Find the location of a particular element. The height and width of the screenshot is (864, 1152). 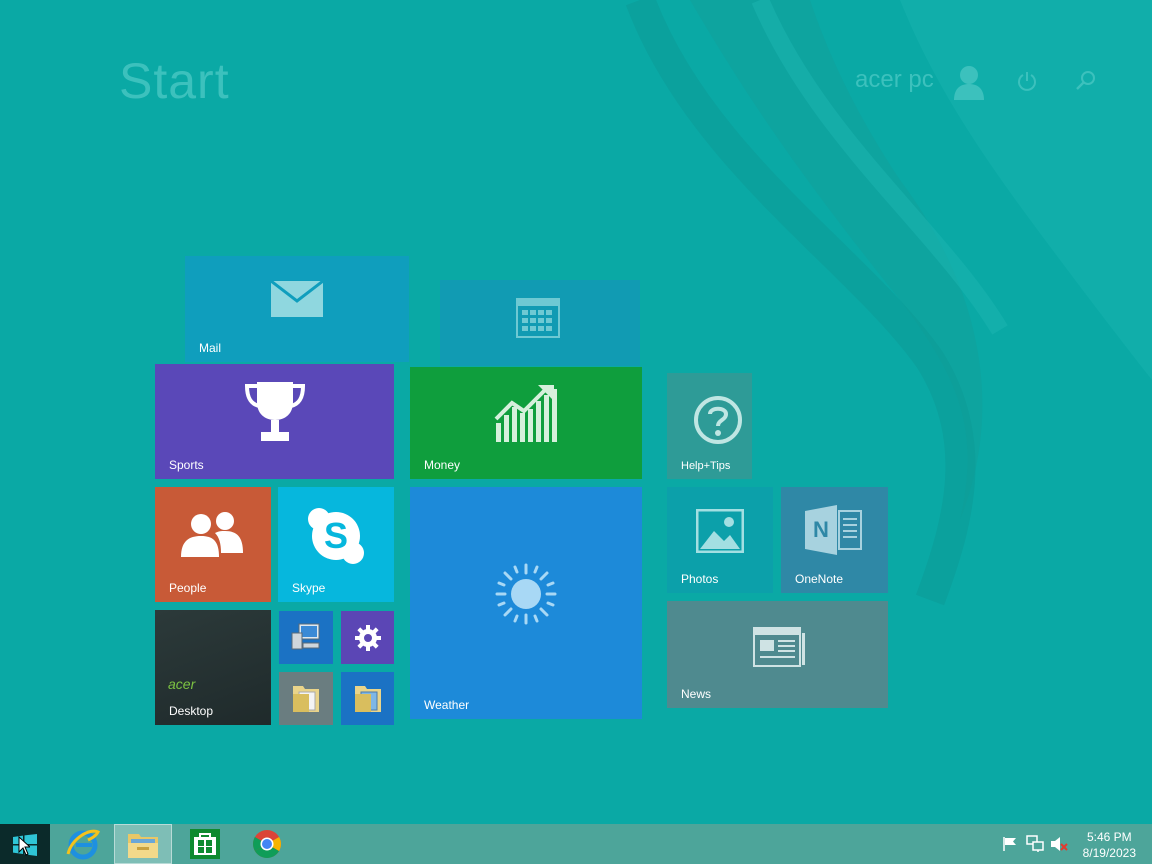

settings-tile is located at coordinates (367, 637).